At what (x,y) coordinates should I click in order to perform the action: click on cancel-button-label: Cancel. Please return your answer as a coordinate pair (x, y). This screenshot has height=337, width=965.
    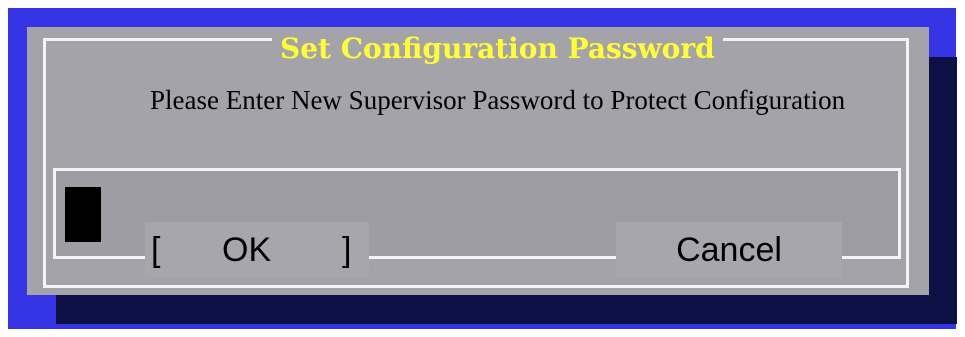
    Looking at the image, I should click on (729, 250).